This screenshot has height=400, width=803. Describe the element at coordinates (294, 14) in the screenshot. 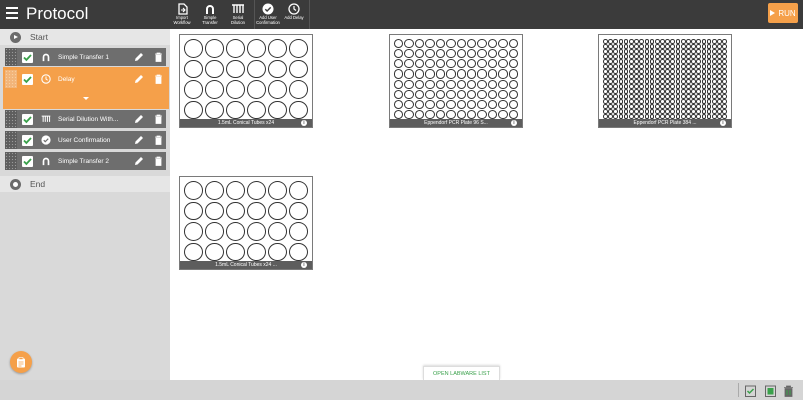

I see `add-delay-button: Add Delay` at that location.